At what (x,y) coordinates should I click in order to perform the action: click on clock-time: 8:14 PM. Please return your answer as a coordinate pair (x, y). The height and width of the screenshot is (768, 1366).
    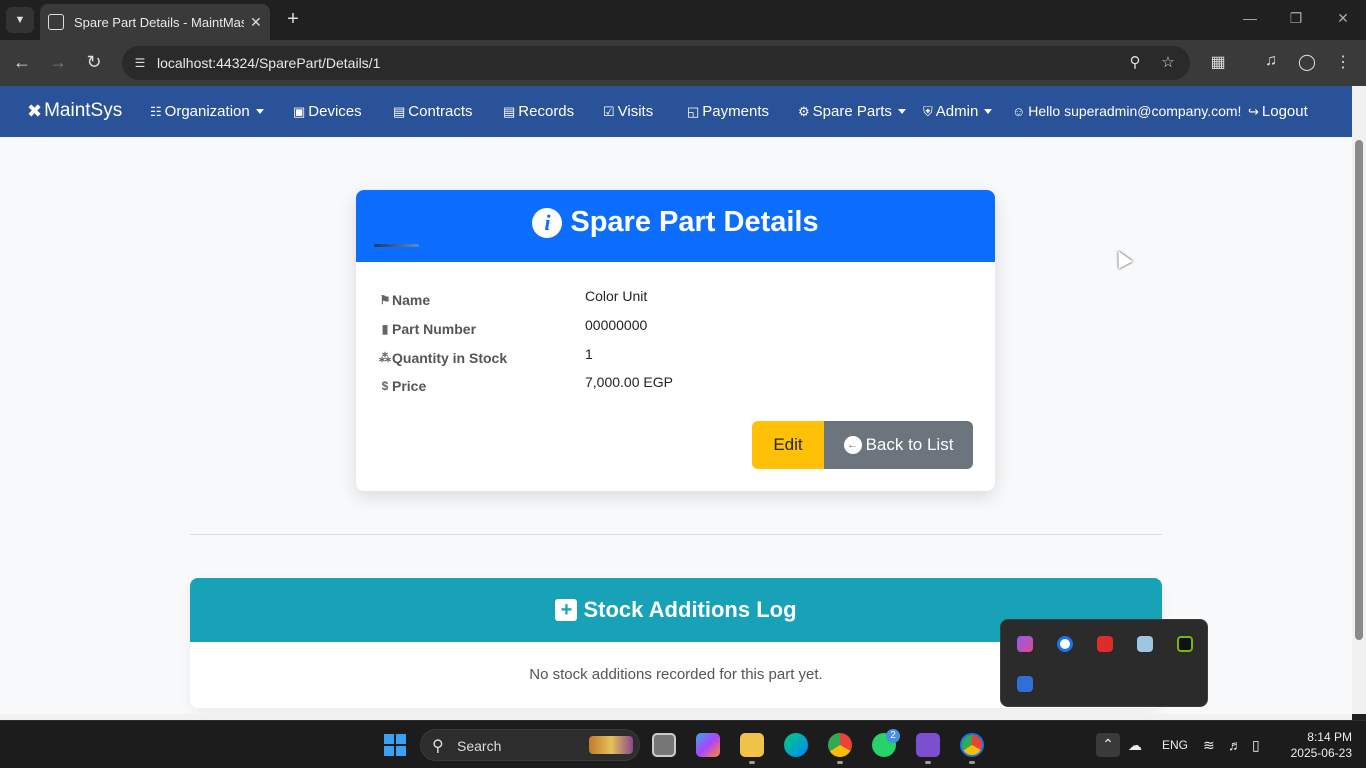
    Looking at the image, I should click on (1321, 737).